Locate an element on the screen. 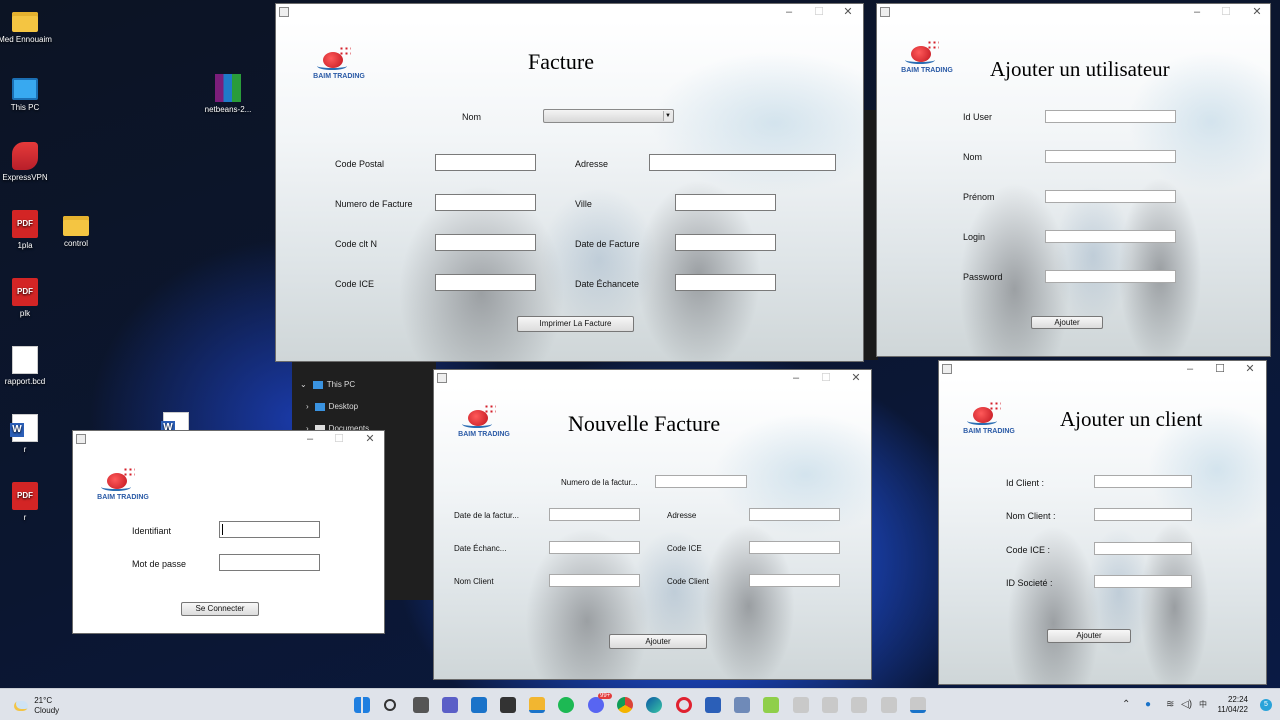 Image resolution: width=1280 pixels, height=720 pixels. mot-de-passe-field is located at coordinates (269, 562).